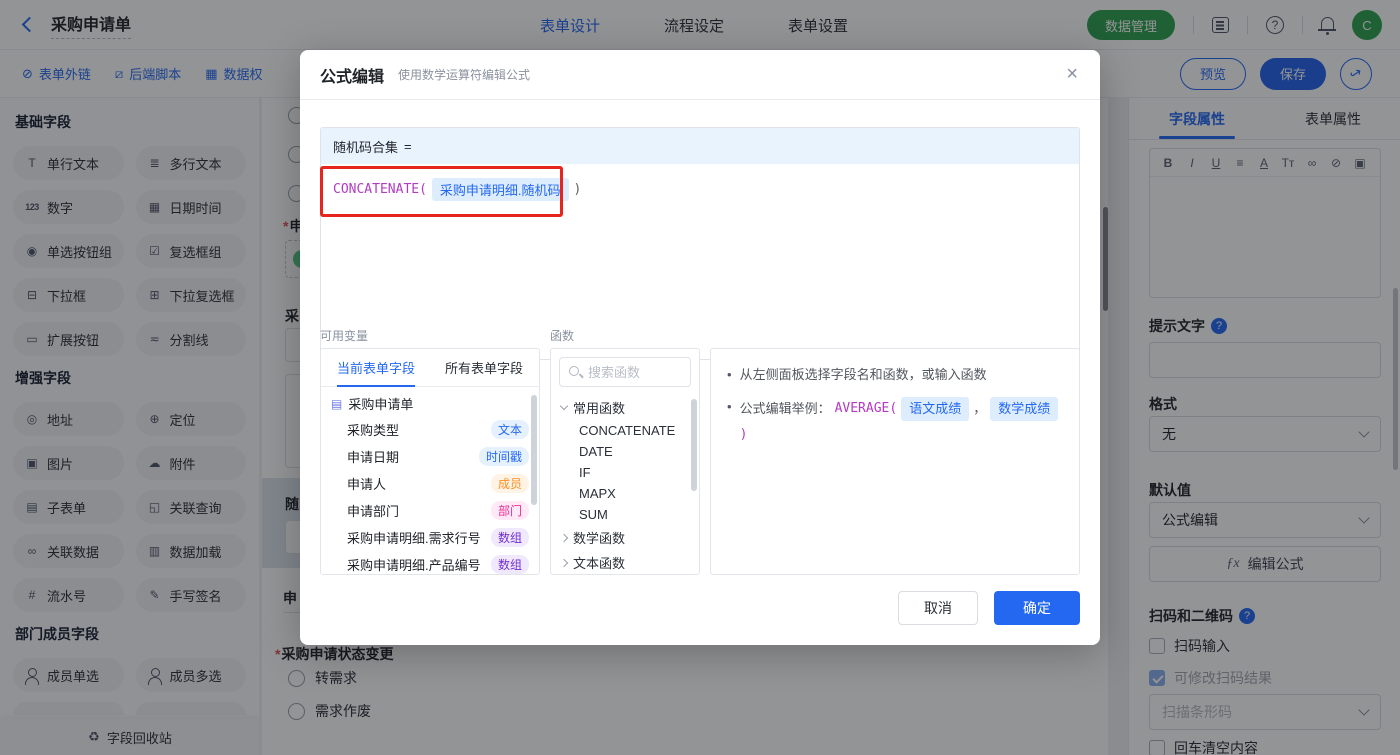 The height and width of the screenshot is (755, 1400). Describe the element at coordinates (1037, 608) in the screenshot. I see `confirm-button: 确定` at that location.